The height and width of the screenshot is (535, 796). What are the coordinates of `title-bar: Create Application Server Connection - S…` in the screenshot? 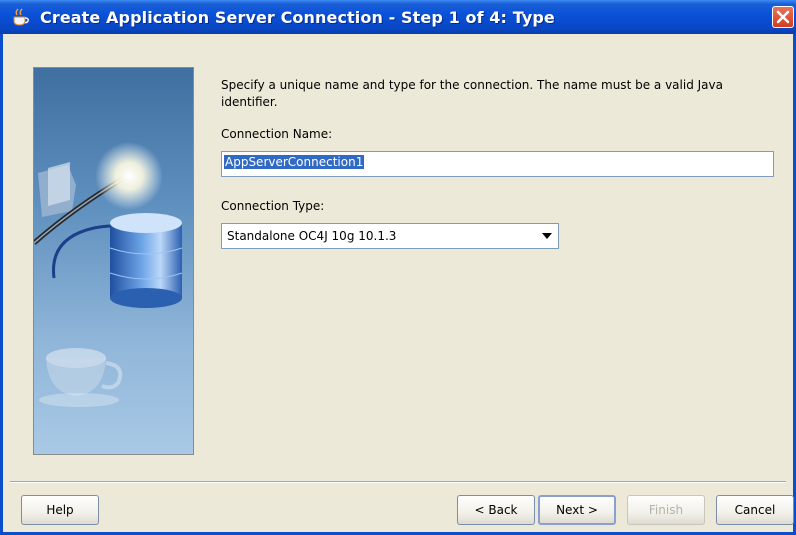 It's located at (398, 17).